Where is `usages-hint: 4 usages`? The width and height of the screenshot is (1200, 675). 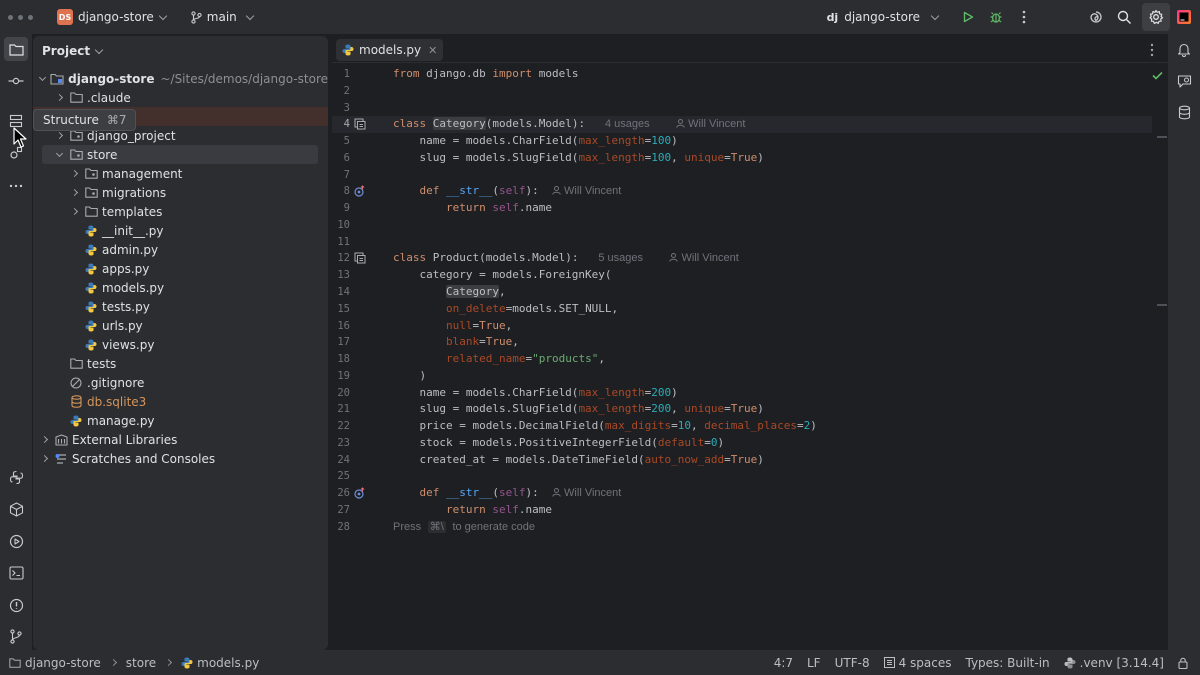
usages-hint: 4 usages is located at coordinates (627, 124).